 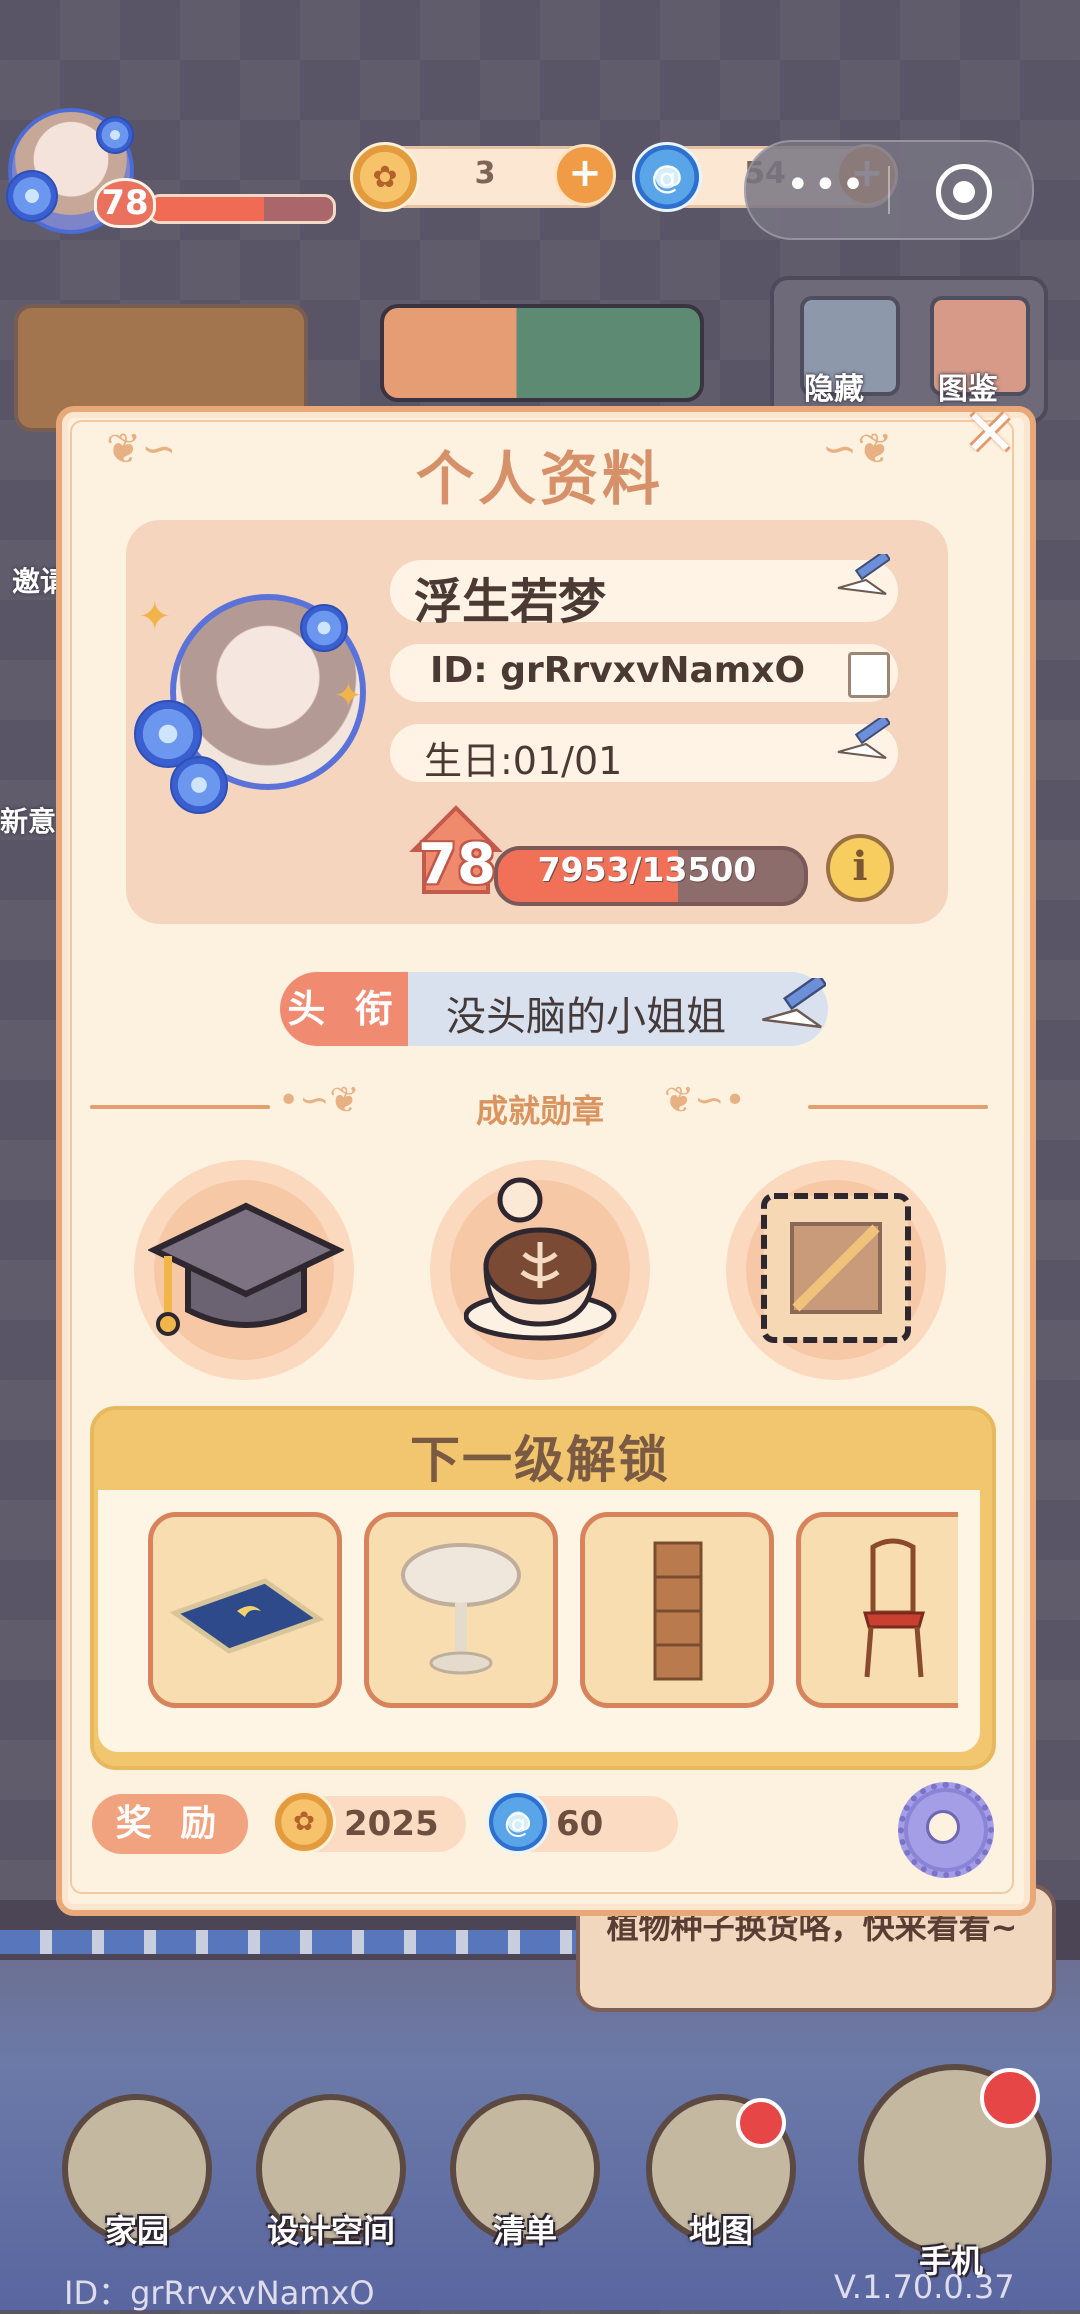 What do you see at coordinates (330, 2231) in the screenshot?
I see `nav-design-label: 设计空间` at bounding box center [330, 2231].